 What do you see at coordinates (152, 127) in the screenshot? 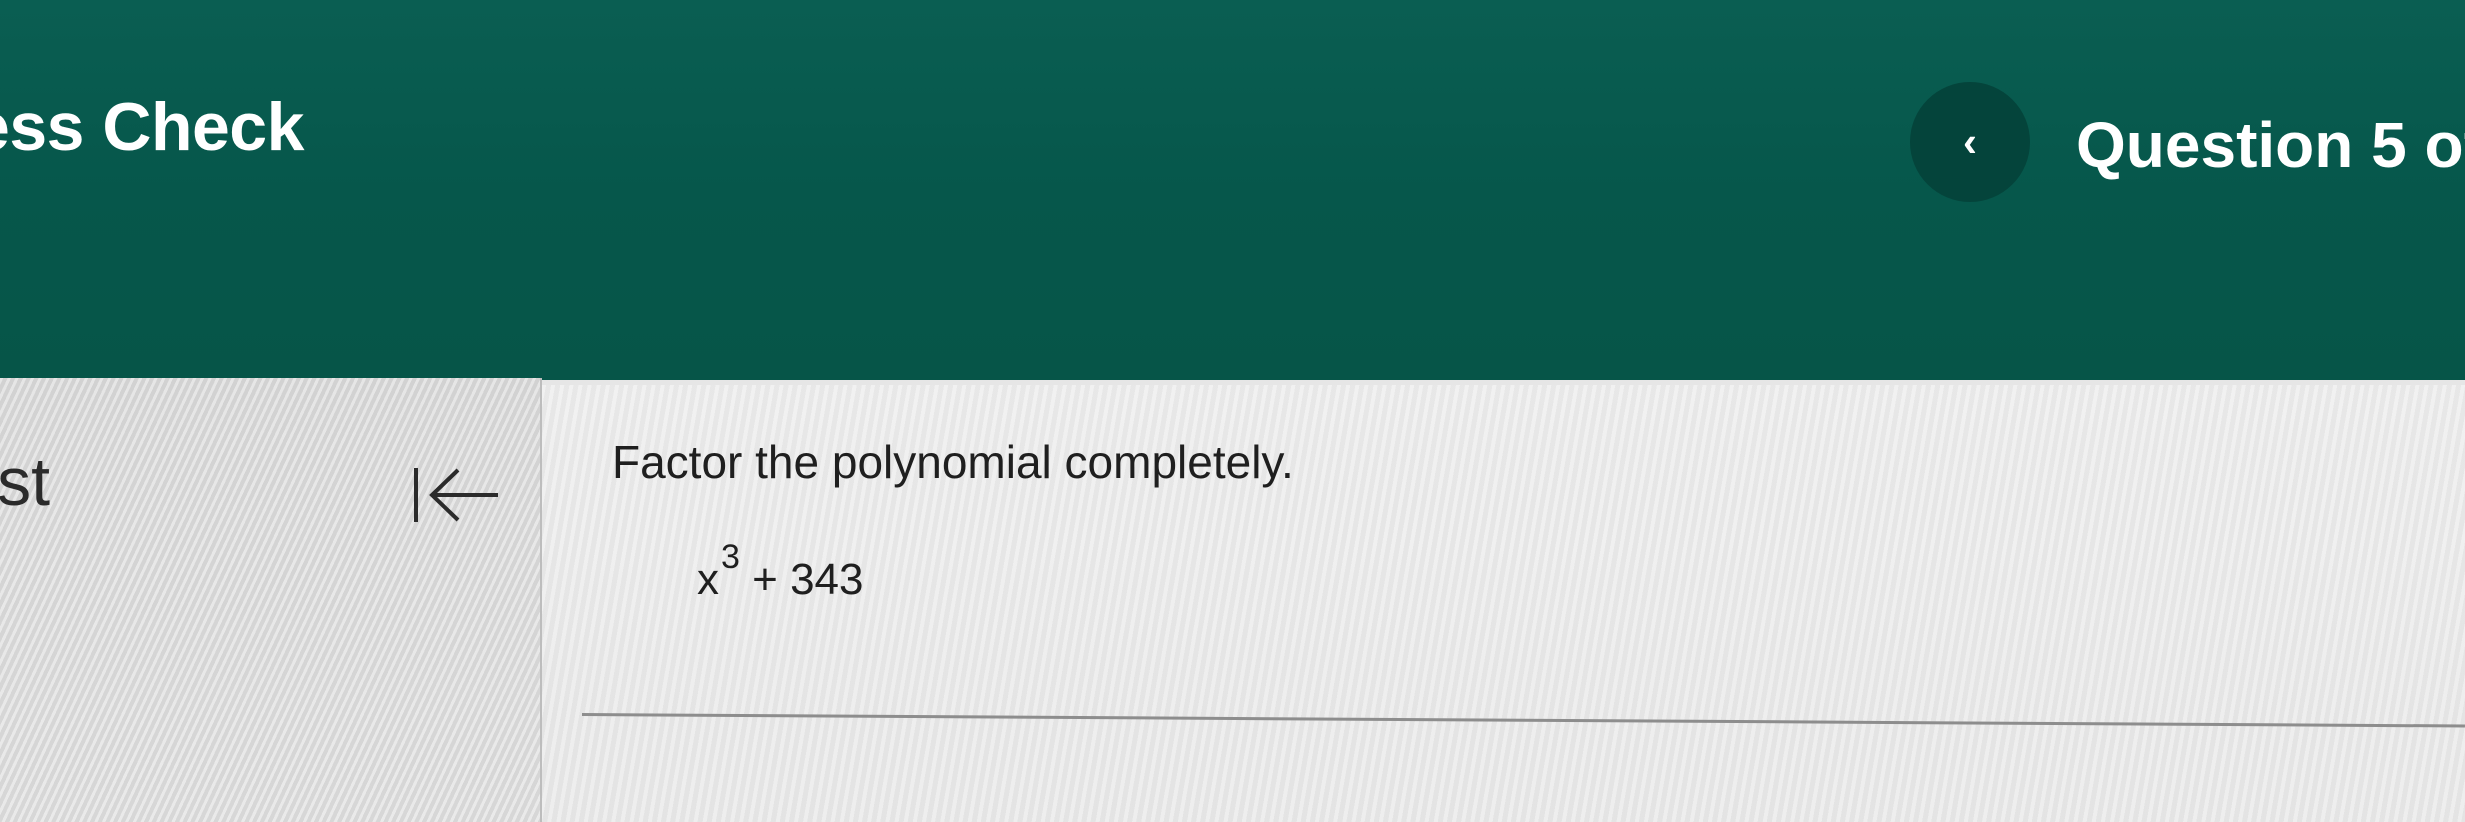
I see `page-title: ess Check` at bounding box center [152, 127].